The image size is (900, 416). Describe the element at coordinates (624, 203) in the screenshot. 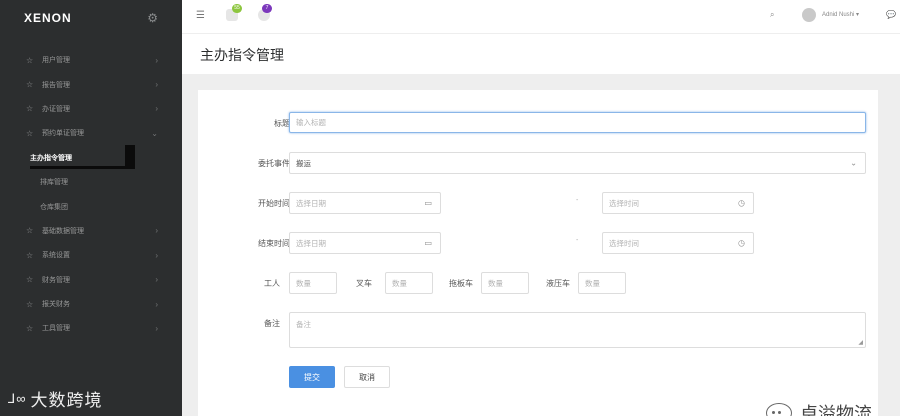

I see `start-time-placeholder: 选择时间` at that location.